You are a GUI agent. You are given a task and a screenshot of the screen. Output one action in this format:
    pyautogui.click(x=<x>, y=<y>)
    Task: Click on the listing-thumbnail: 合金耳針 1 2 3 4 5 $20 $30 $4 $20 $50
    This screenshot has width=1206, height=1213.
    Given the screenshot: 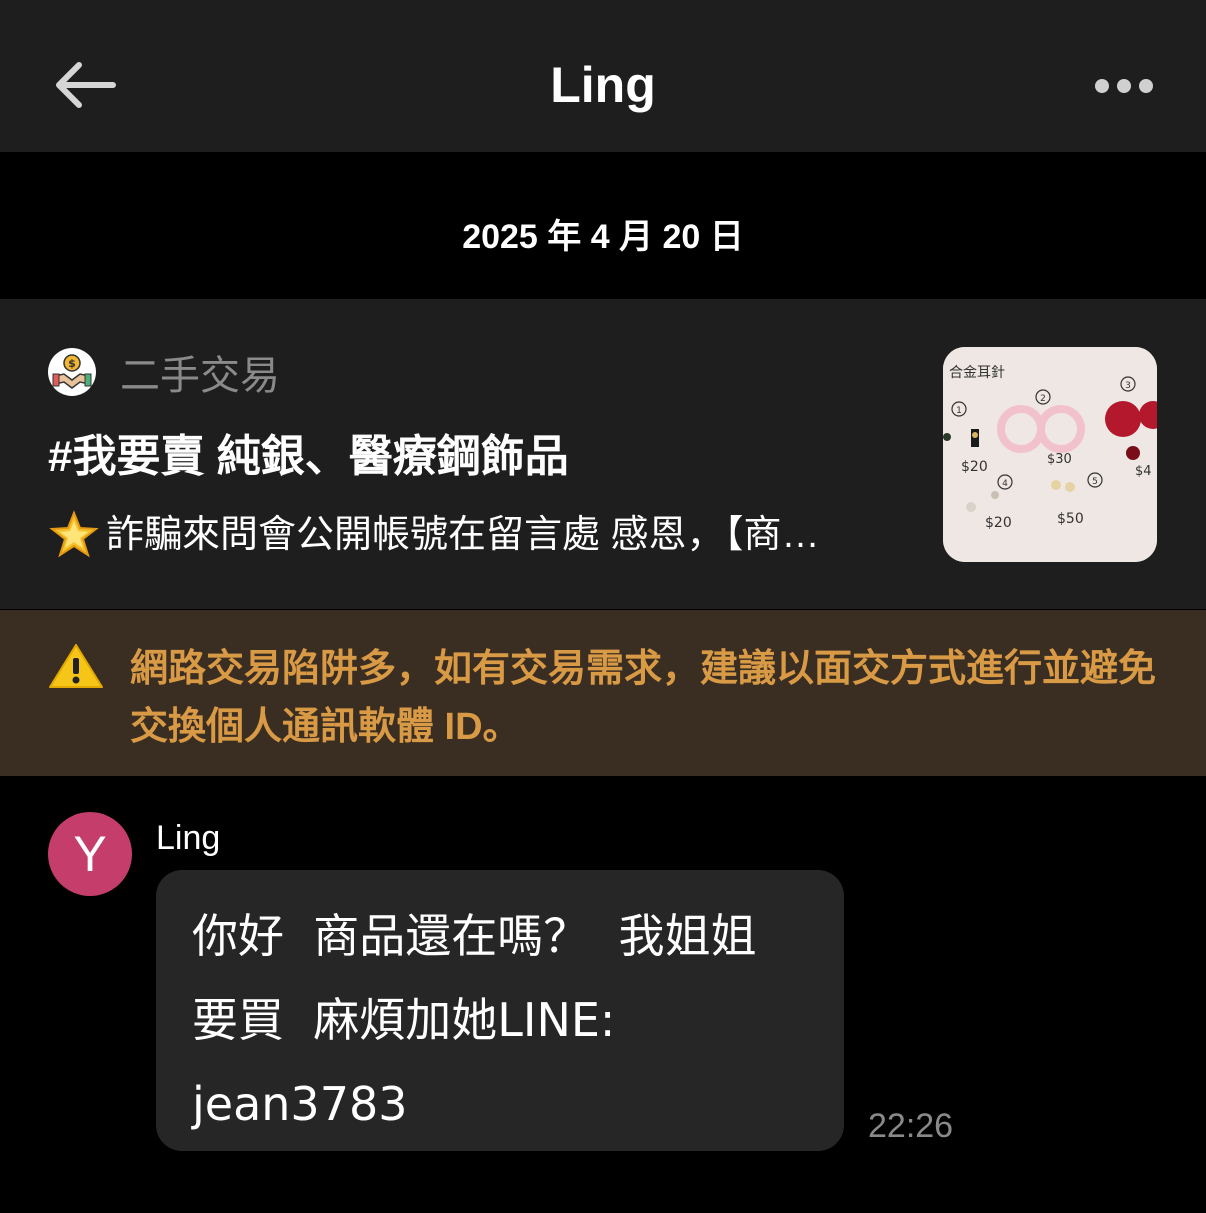 What is the action you would take?
    pyautogui.click(x=1050, y=454)
    